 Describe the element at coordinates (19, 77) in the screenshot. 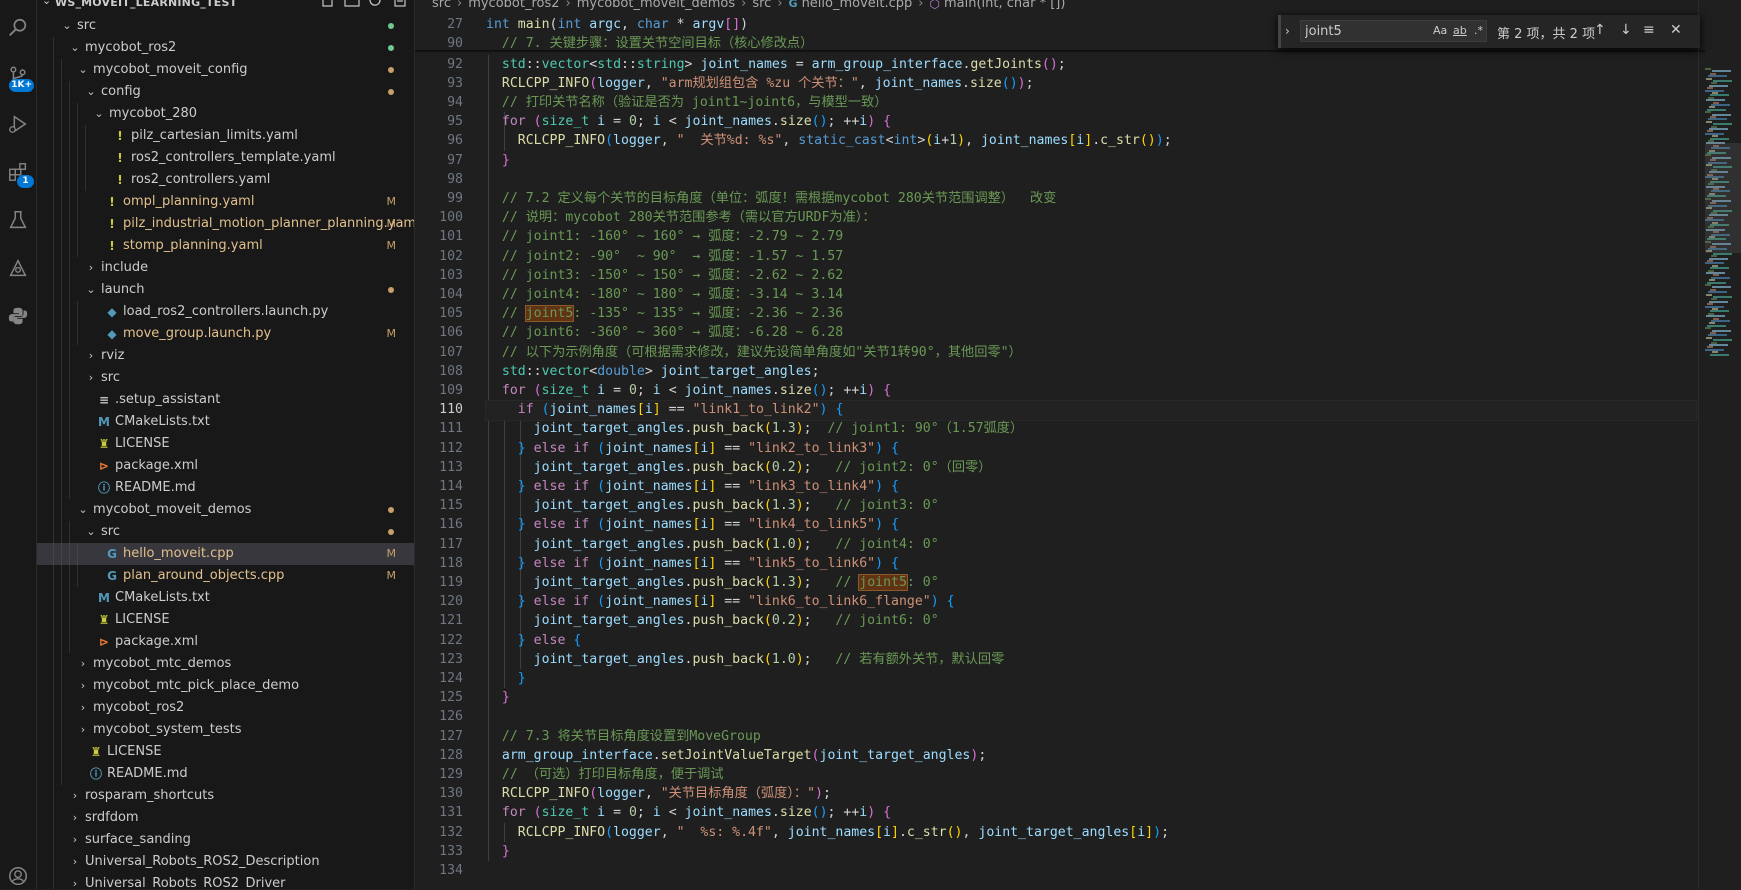

I see `source-control-icon: 1K+` at that location.